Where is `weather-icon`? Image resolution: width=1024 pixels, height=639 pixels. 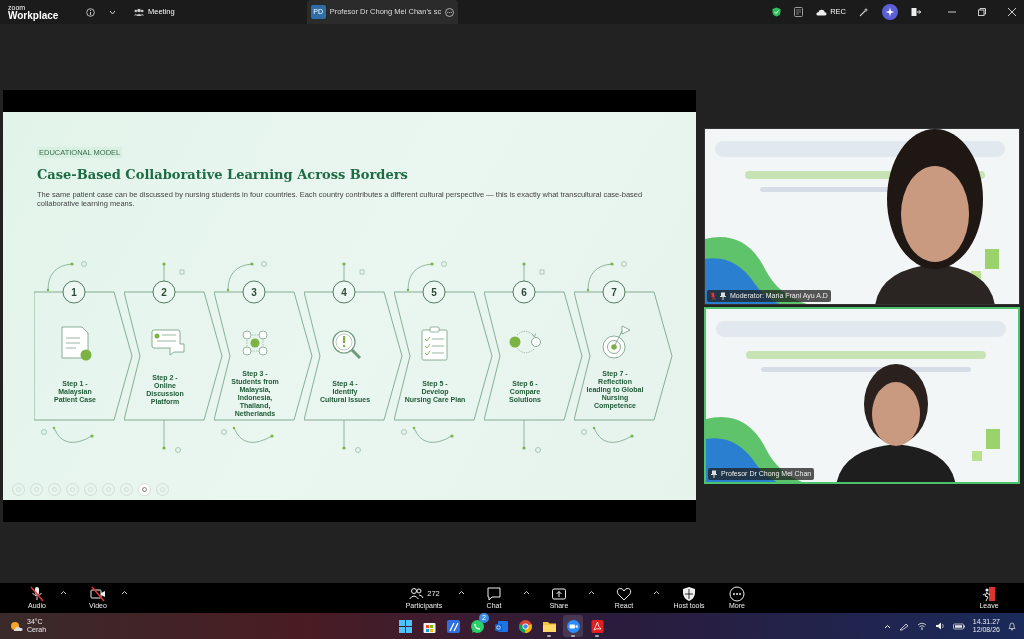 weather-icon is located at coordinates (16, 626).